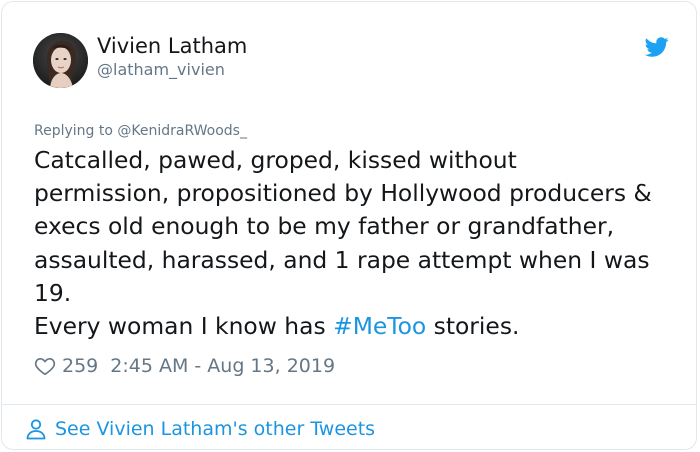 The height and width of the screenshot is (452, 700). I want to click on replying-to: Replying to @KenidraRWoods_, so click(140, 131).